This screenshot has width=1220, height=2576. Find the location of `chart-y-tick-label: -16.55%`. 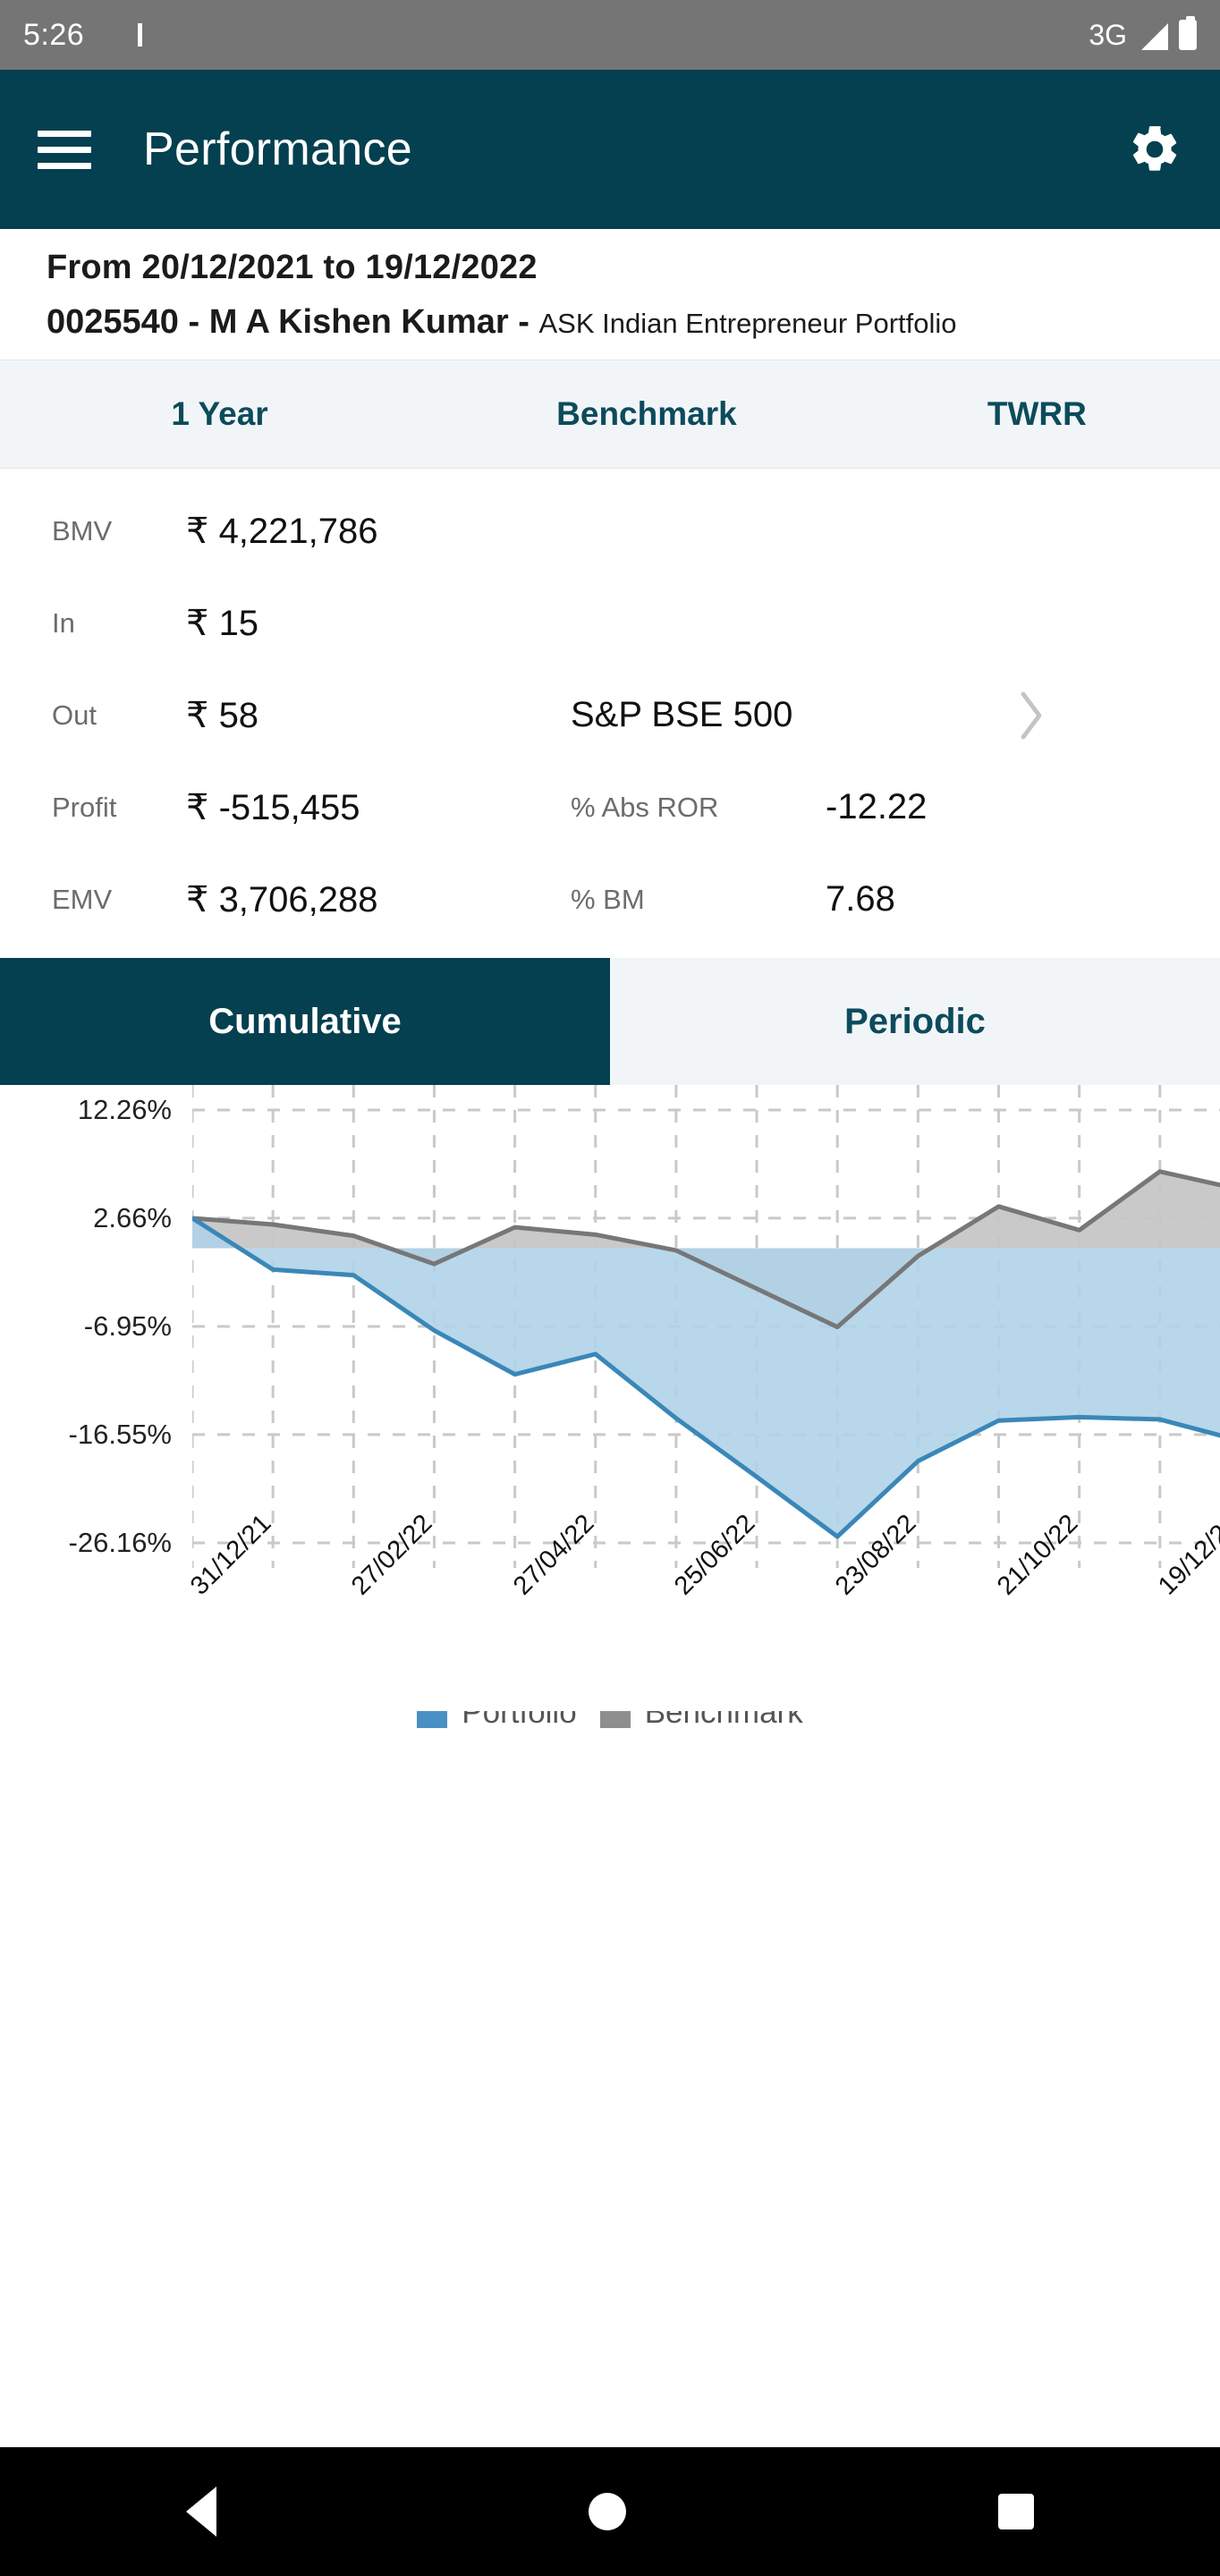

chart-y-tick-label: -16.55% is located at coordinates (120, 1434).